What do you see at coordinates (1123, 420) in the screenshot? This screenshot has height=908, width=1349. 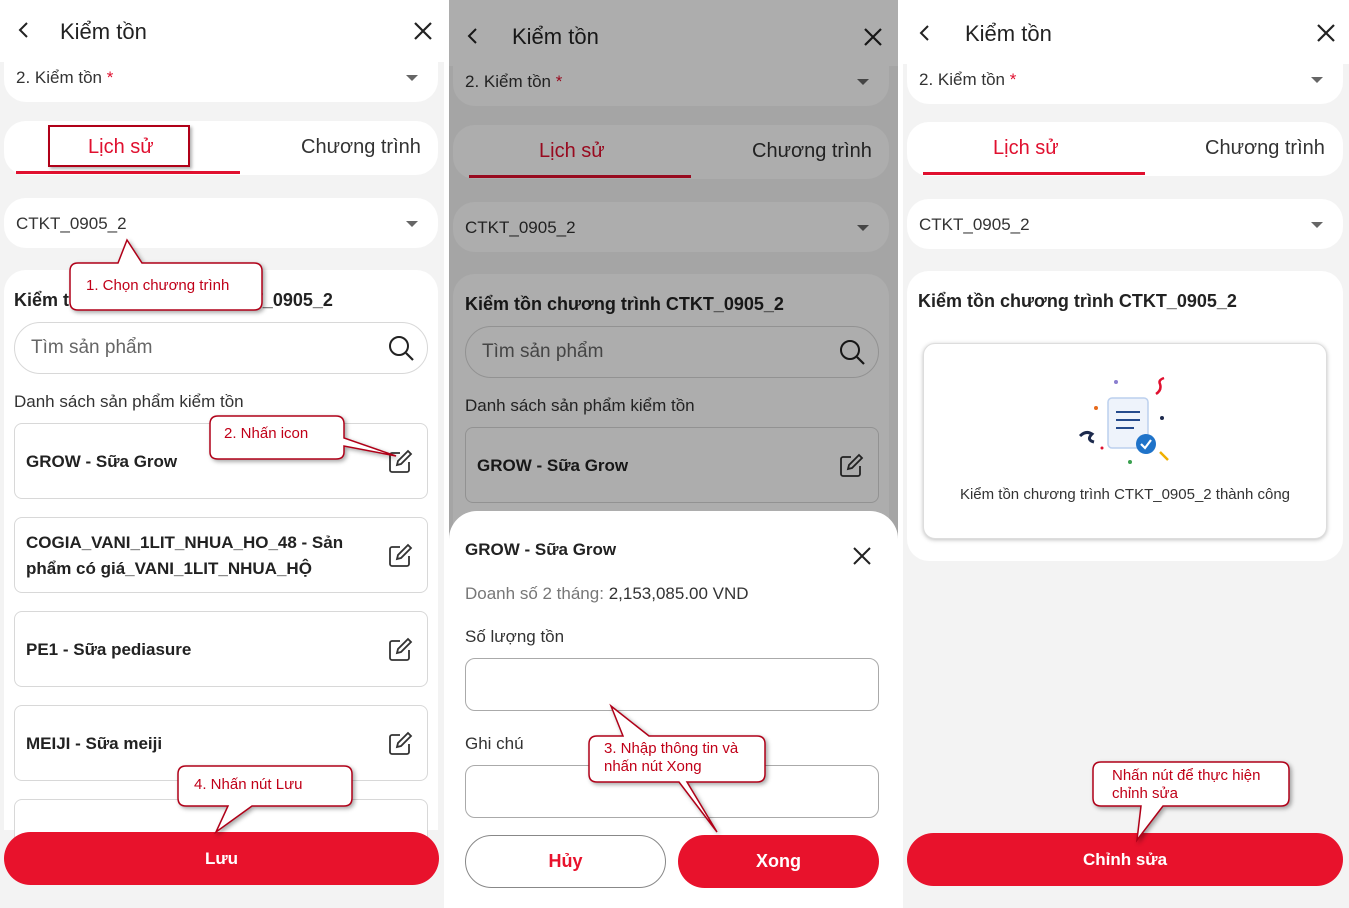 I see `document-check-icon` at bounding box center [1123, 420].